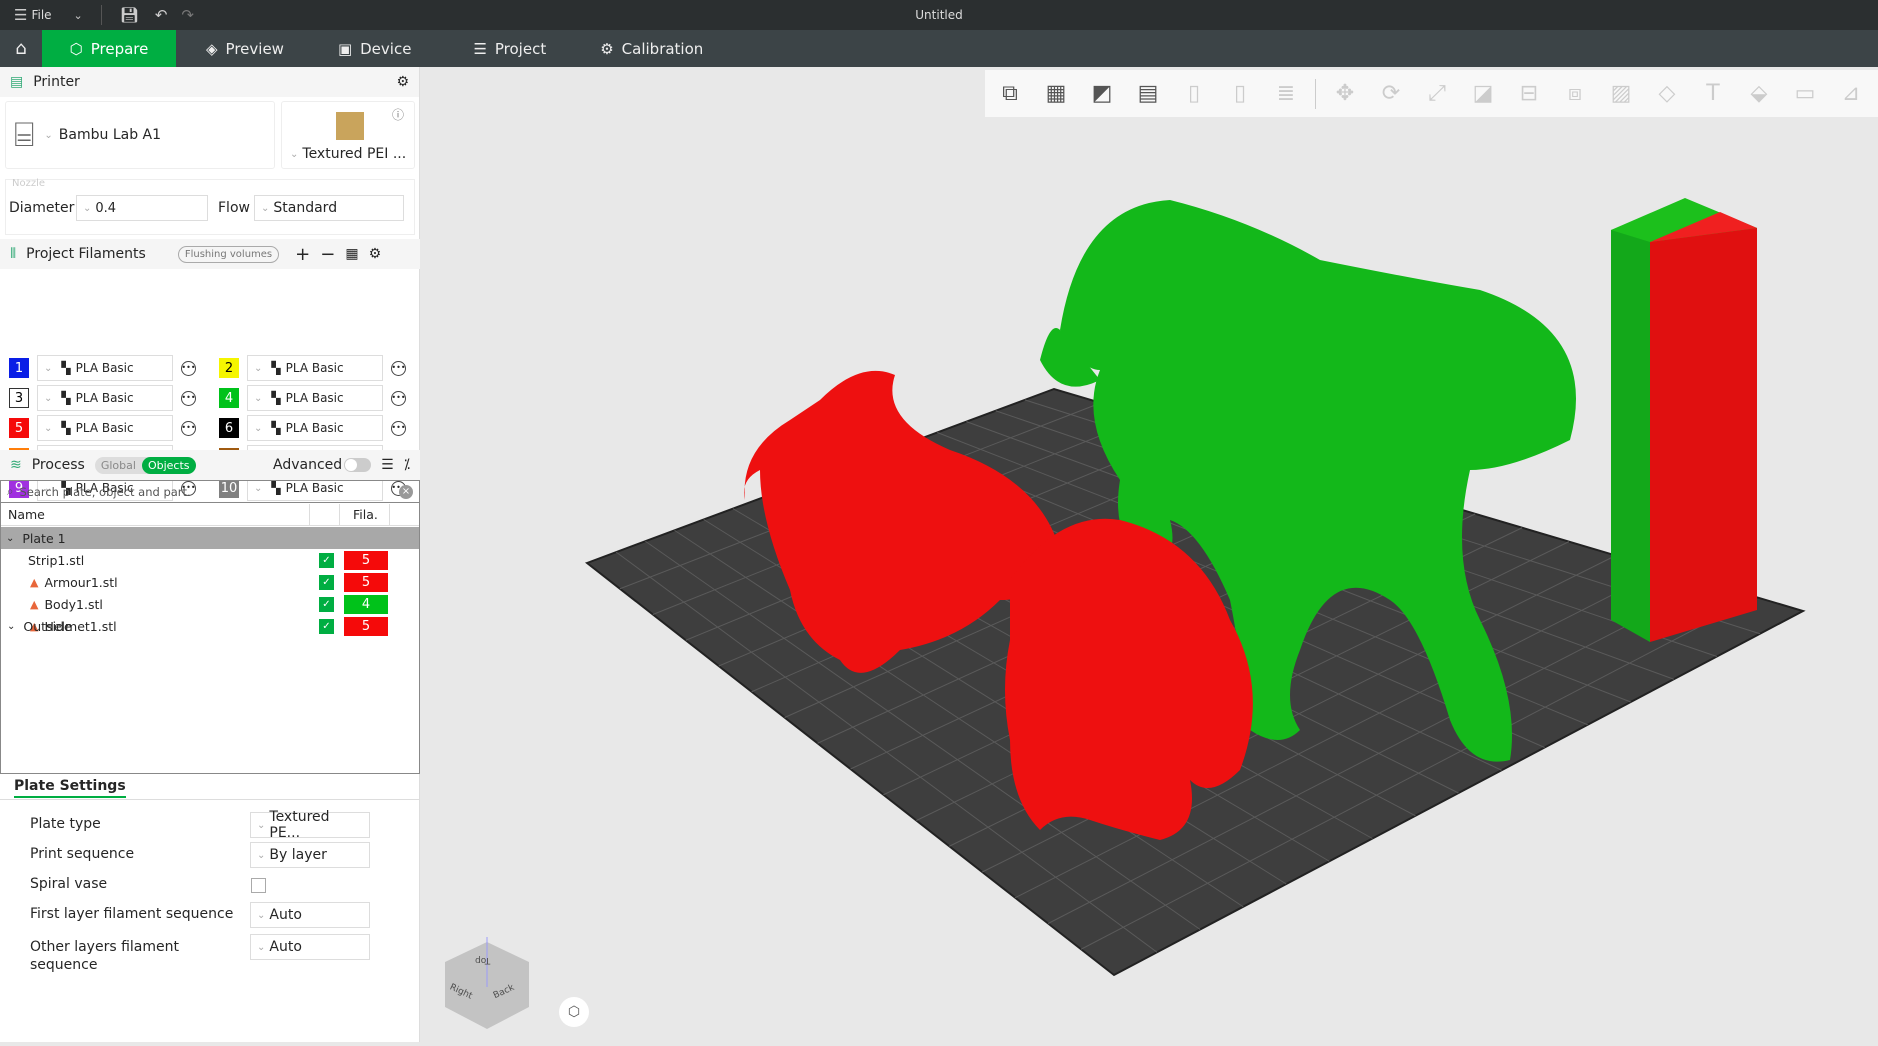 This screenshot has width=1878, height=1046. What do you see at coordinates (211, 560) in the screenshot?
I see `object-row: Strip1.stl ✓ 5` at bounding box center [211, 560].